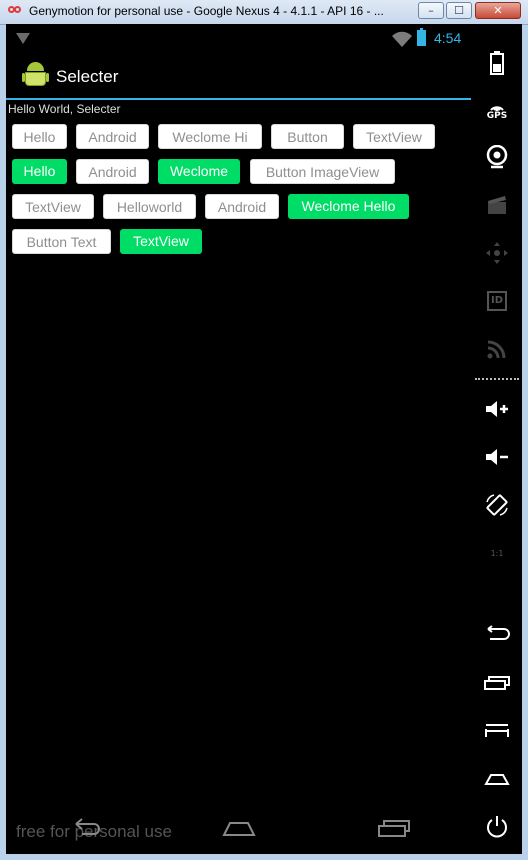 The image size is (528, 860). I want to click on android-recent-icon, so click(497, 683).